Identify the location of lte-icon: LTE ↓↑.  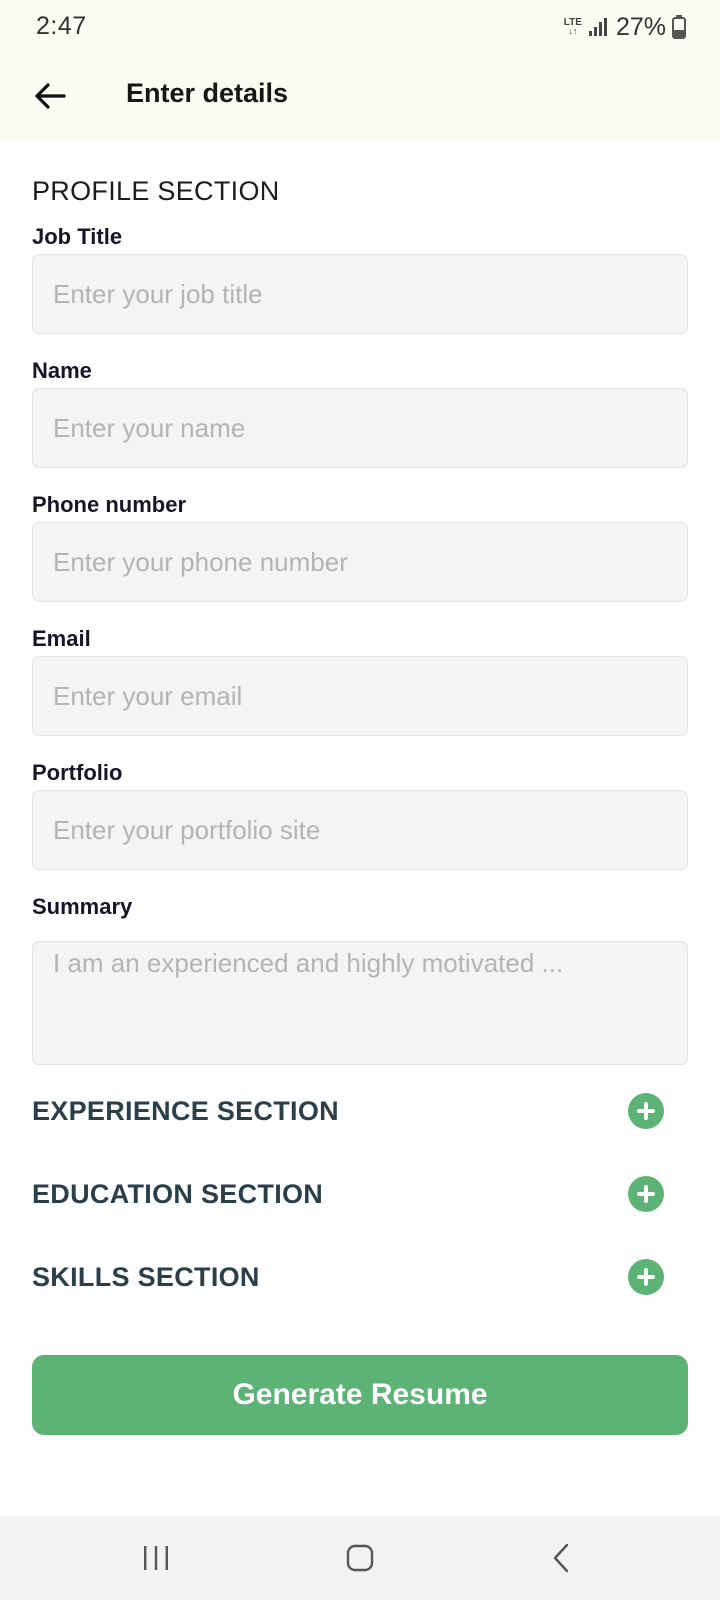
(572, 26).